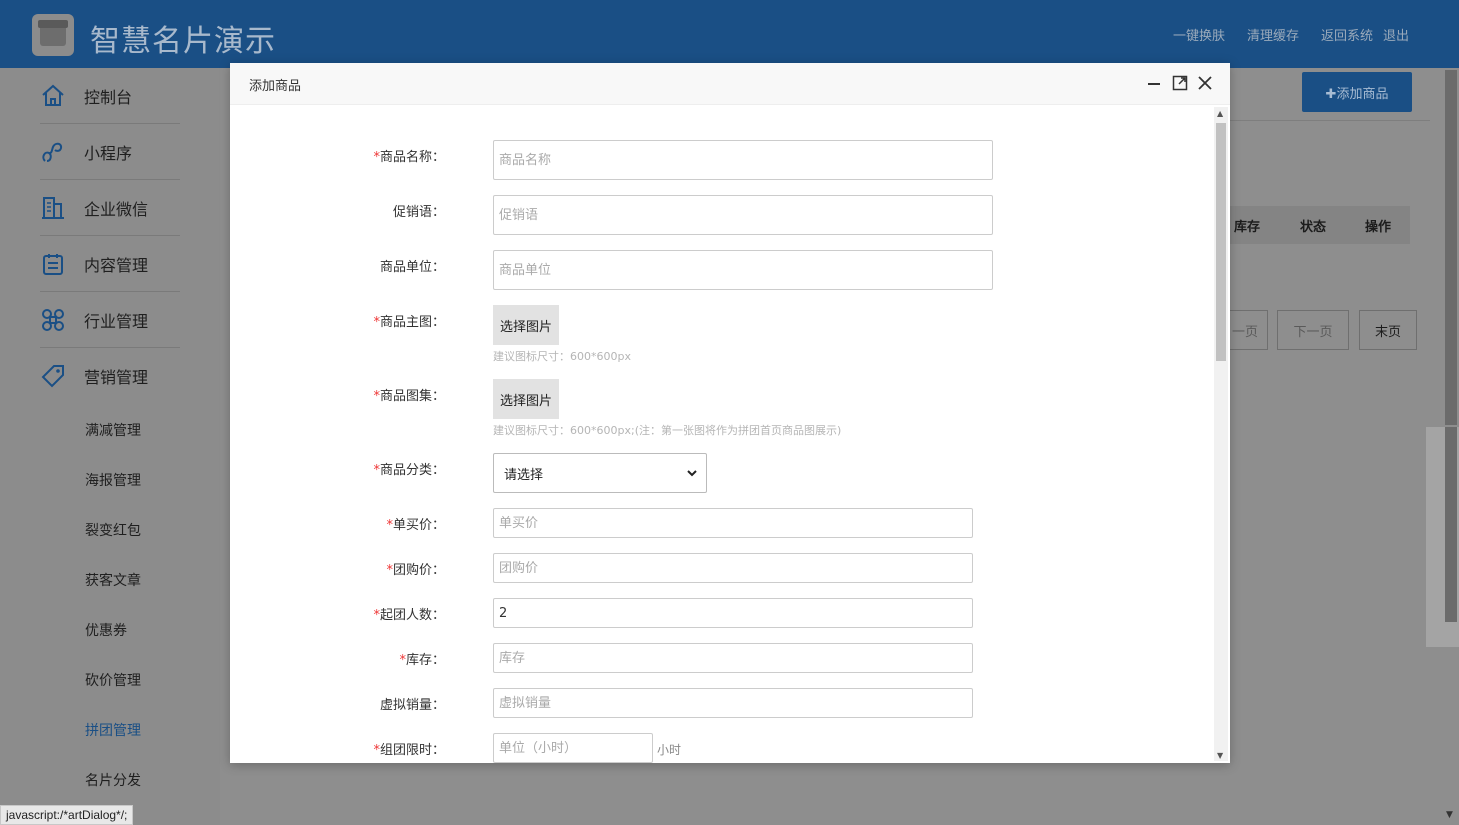  Describe the element at coordinates (113, 680) in the screenshot. I see `sidebar-subitem-bargain: 砍价管理` at that location.